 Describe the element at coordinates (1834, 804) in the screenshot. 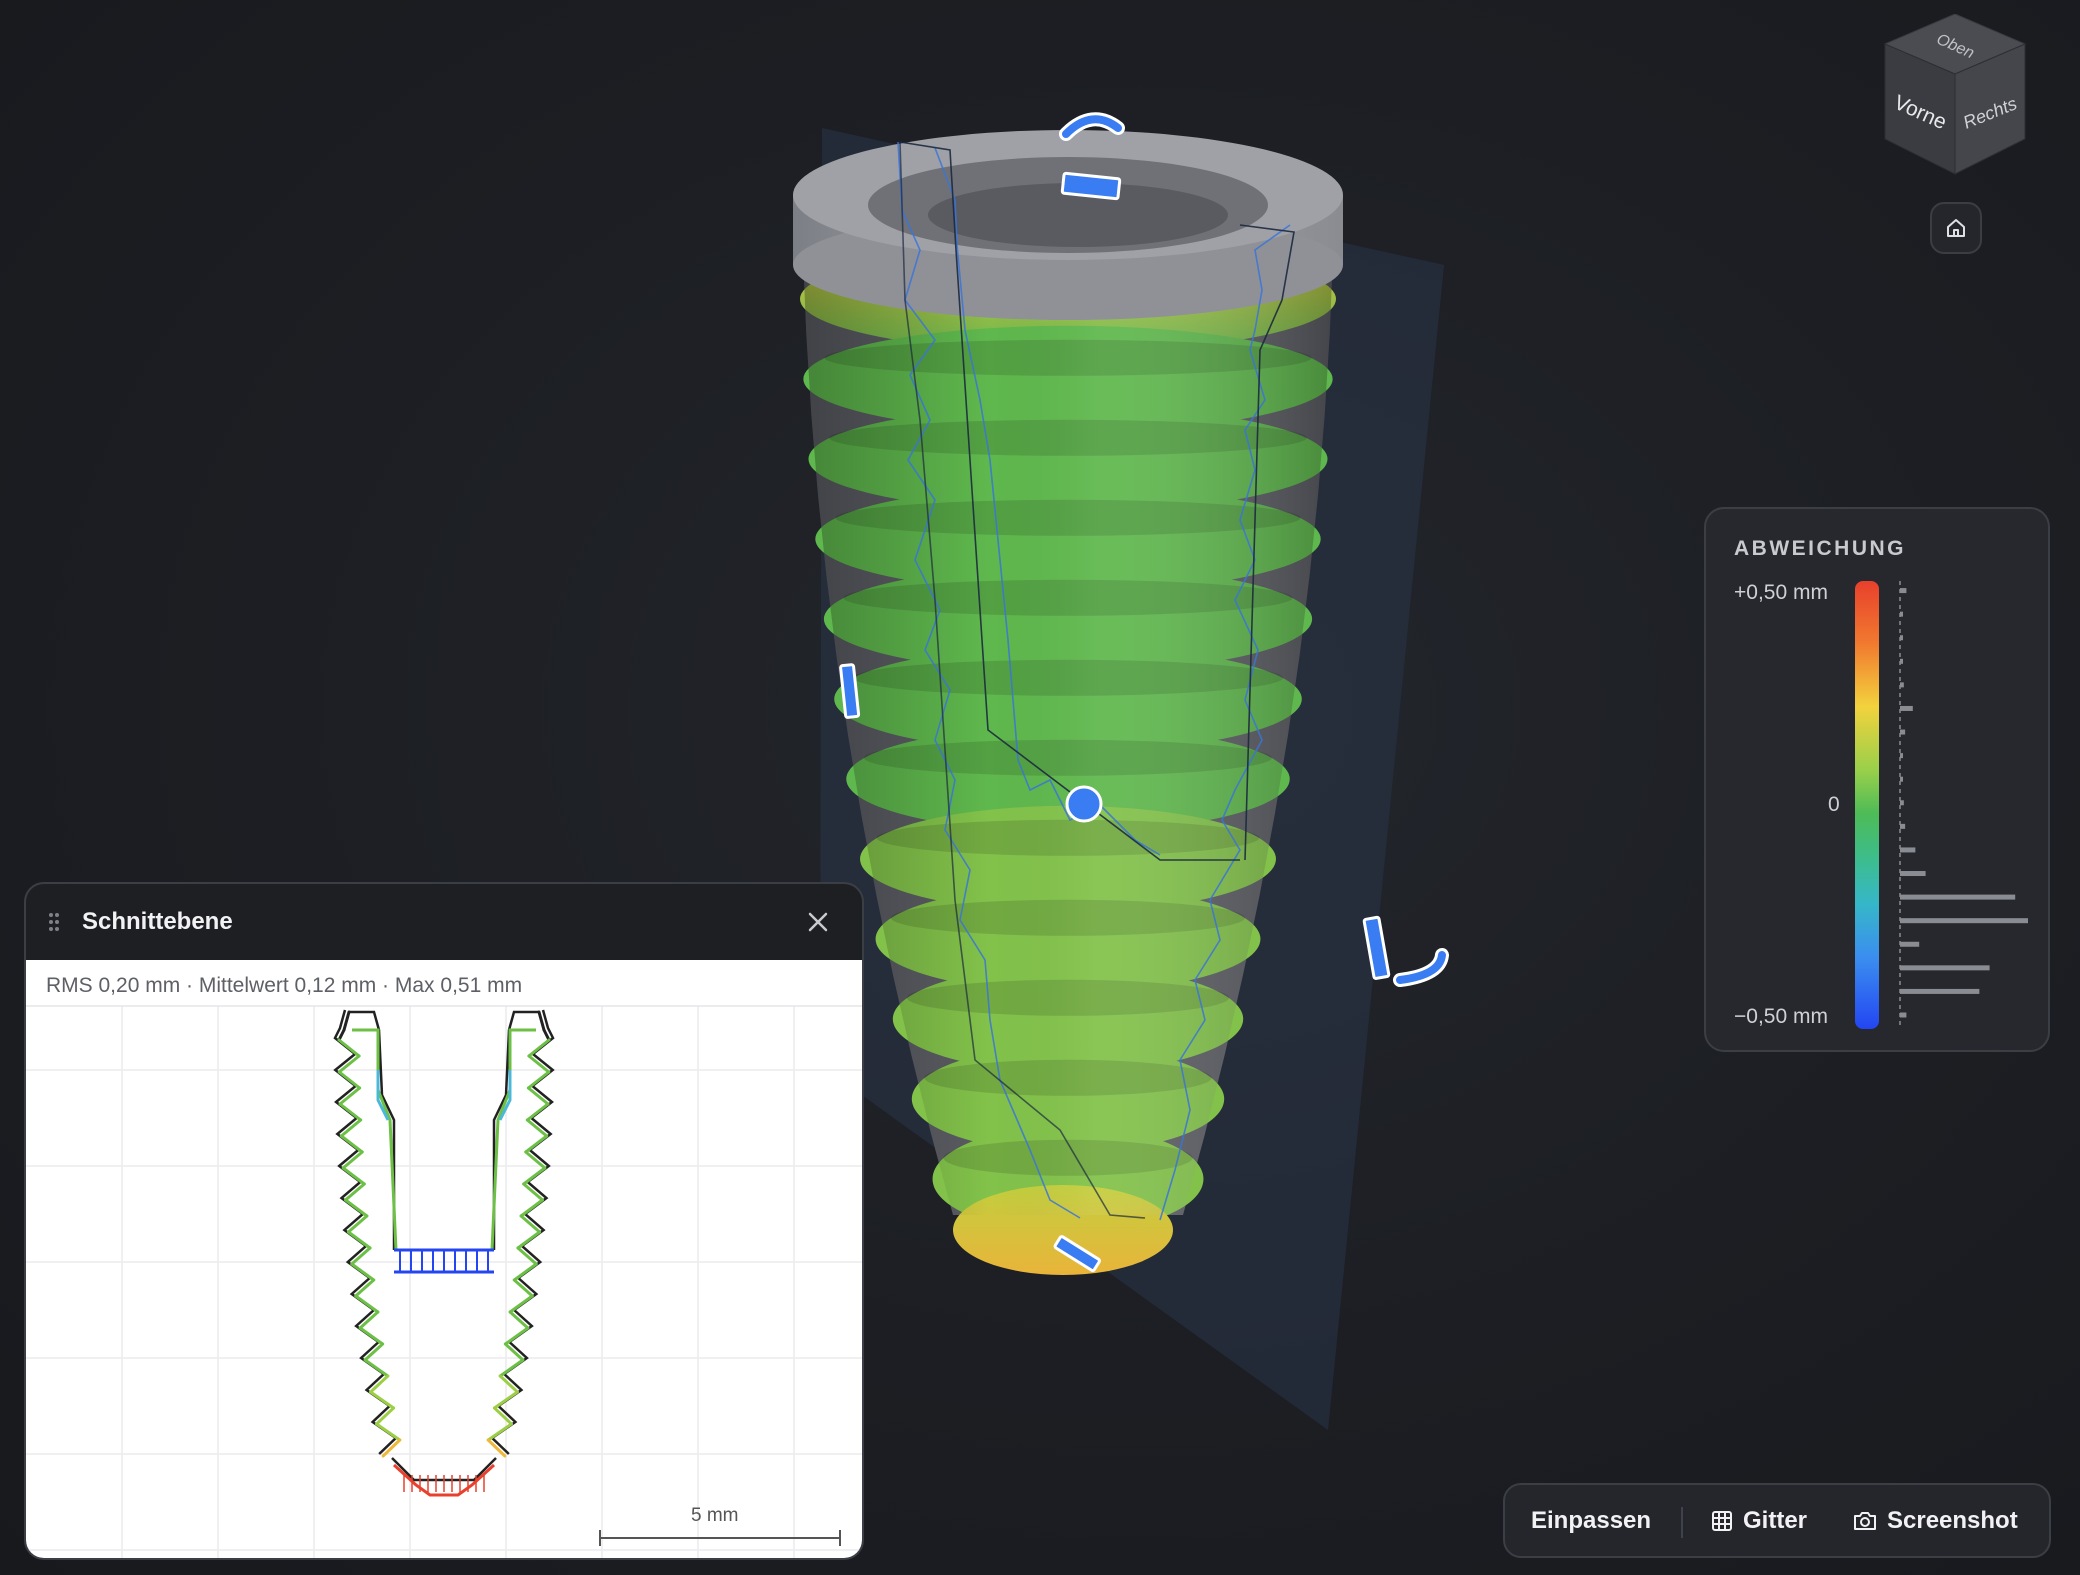

I see `legend-zero-label: 0` at that location.